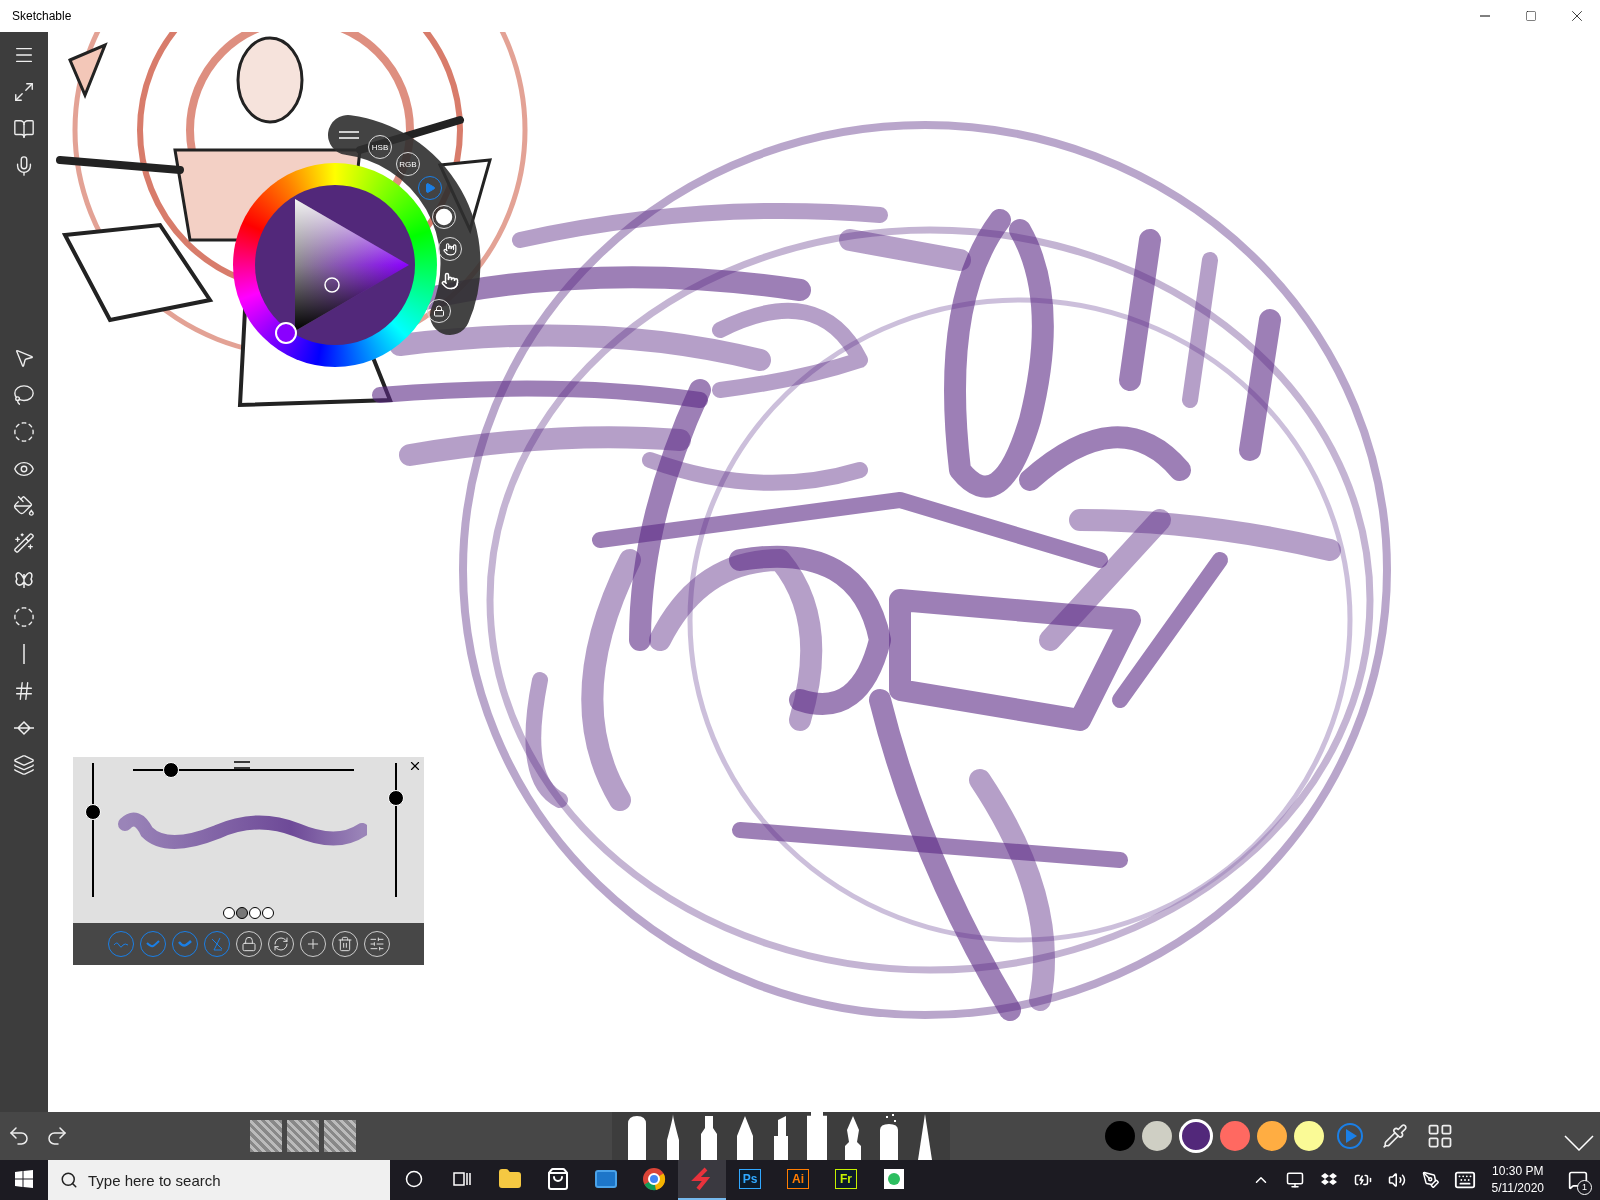 The height and width of the screenshot is (1200, 1600). Describe the element at coordinates (558, 1179) in the screenshot. I see `shopping-bag-icon` at that location.